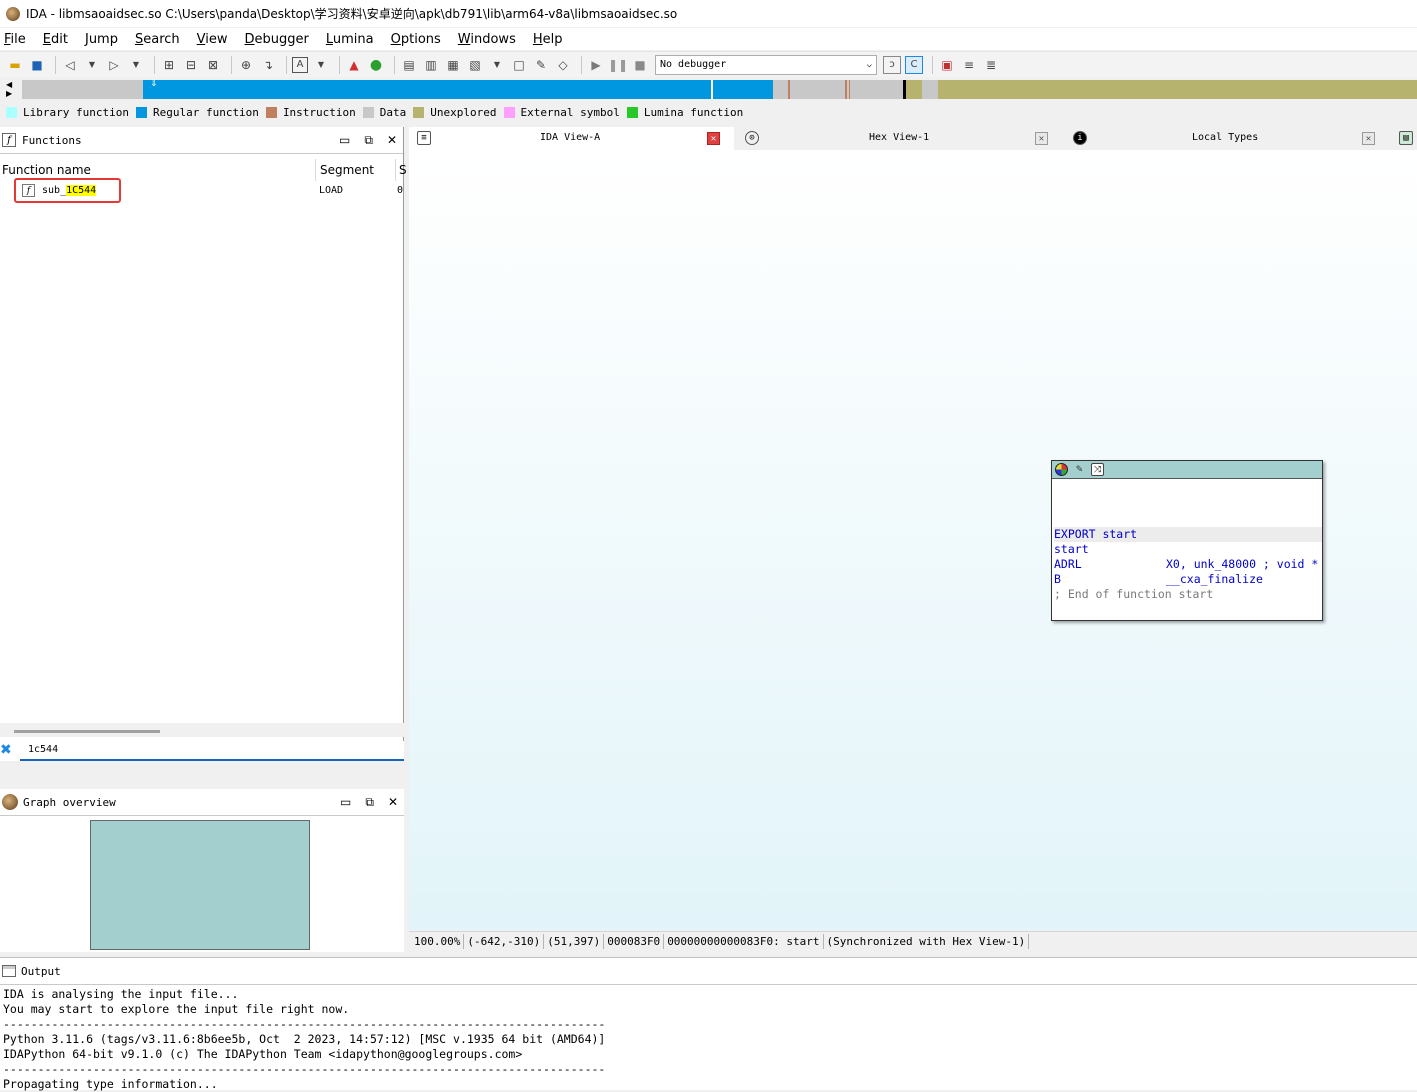 The height and width of the screenshot is (1092, 1417). What do you see at coordinates (416, 39) in the screenshot?
I see `menu-options: Options` at bounding box center [416, 39].